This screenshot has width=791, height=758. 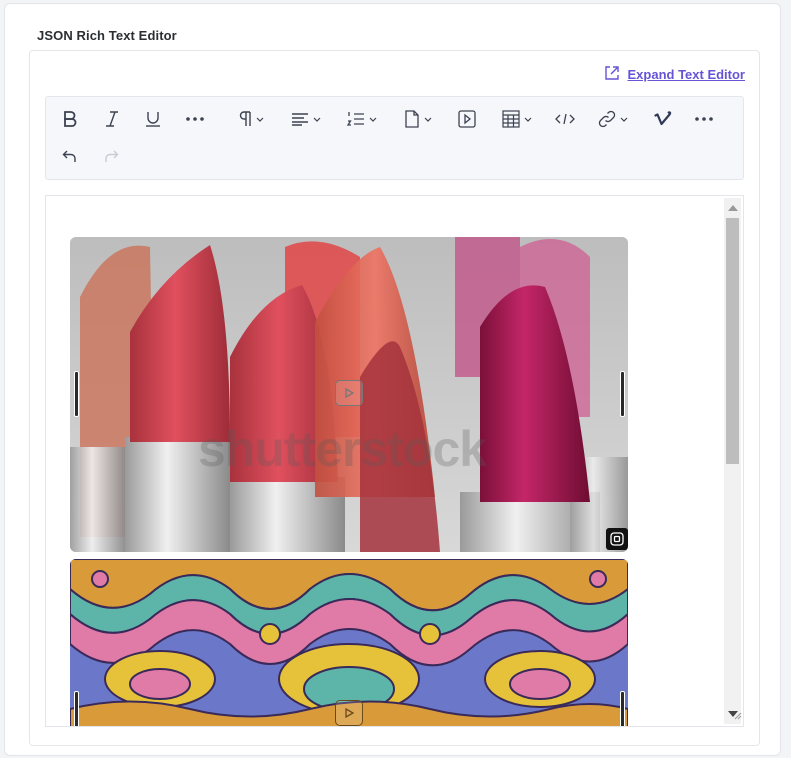 I want to click on underline-button, so click(x=153, y=119).